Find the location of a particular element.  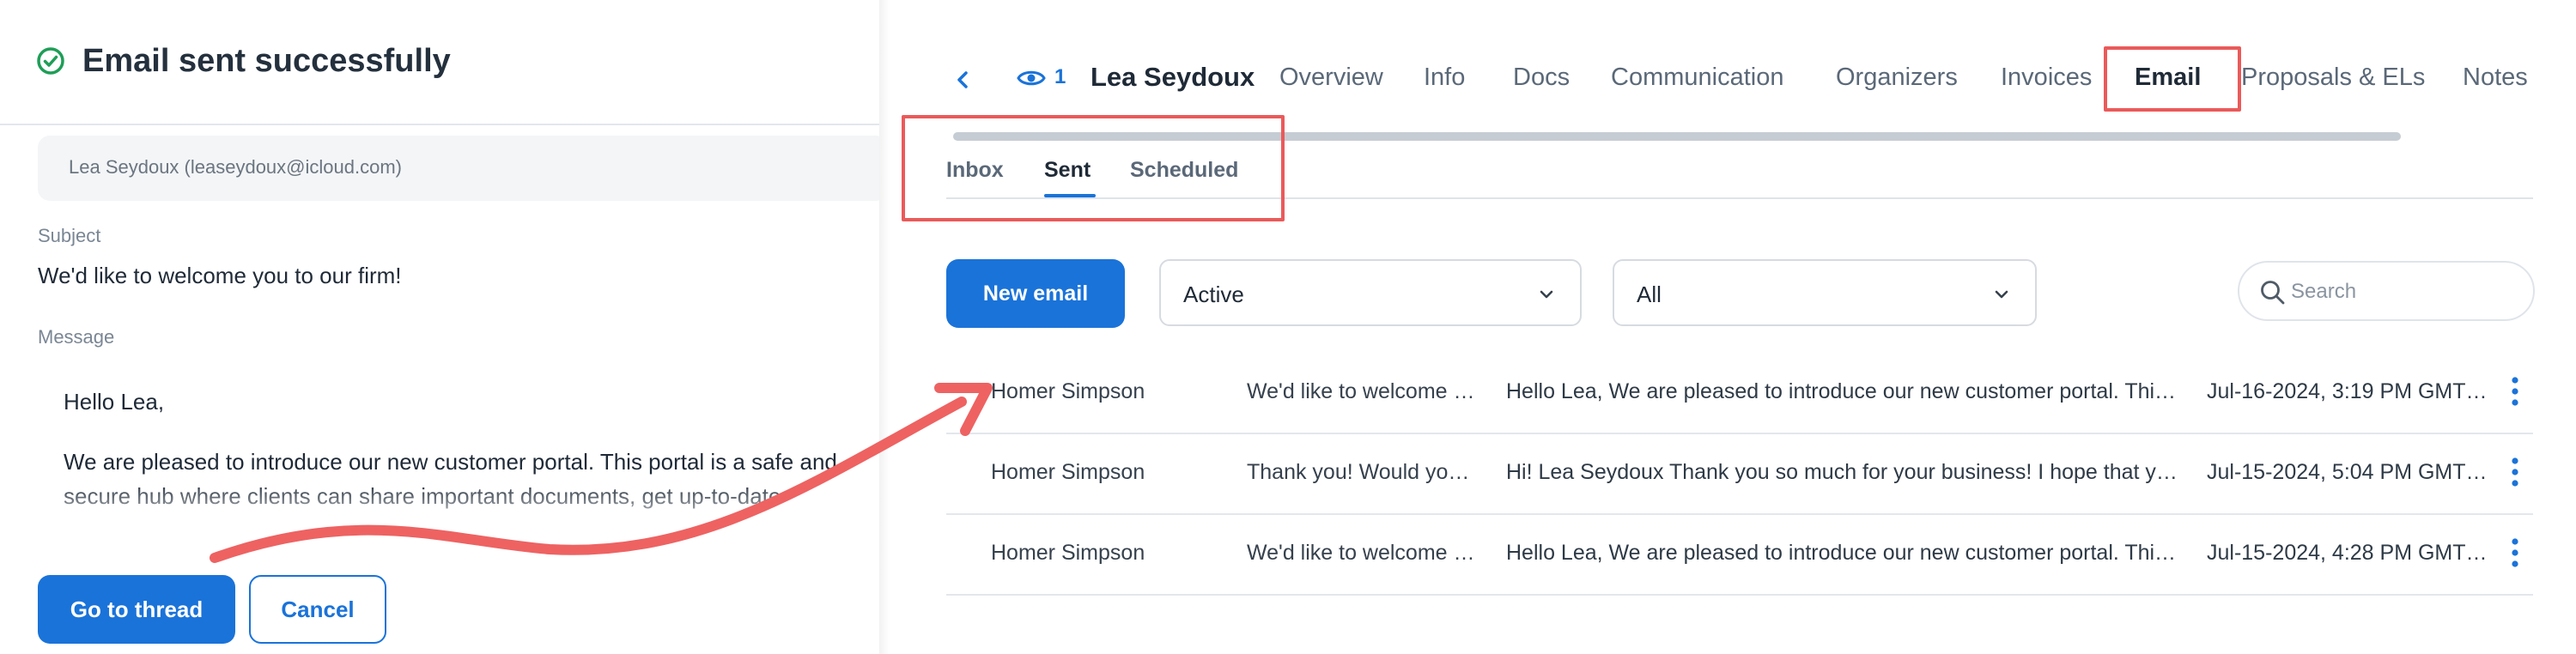

eye-icon is located at coordinates (1031, 78).